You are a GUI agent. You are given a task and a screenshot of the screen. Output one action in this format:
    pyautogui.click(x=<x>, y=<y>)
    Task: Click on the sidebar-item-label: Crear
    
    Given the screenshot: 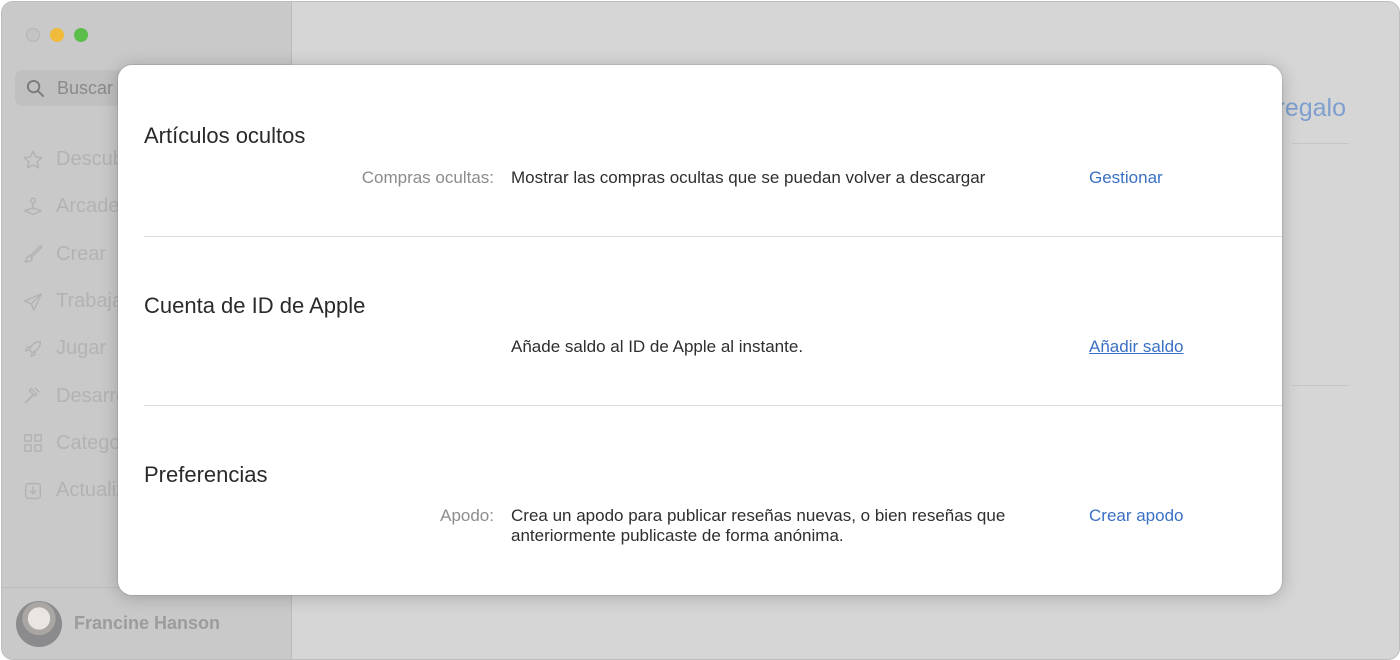 What is the action you would take?
    pyautogui.click(x=81, y=253)
    